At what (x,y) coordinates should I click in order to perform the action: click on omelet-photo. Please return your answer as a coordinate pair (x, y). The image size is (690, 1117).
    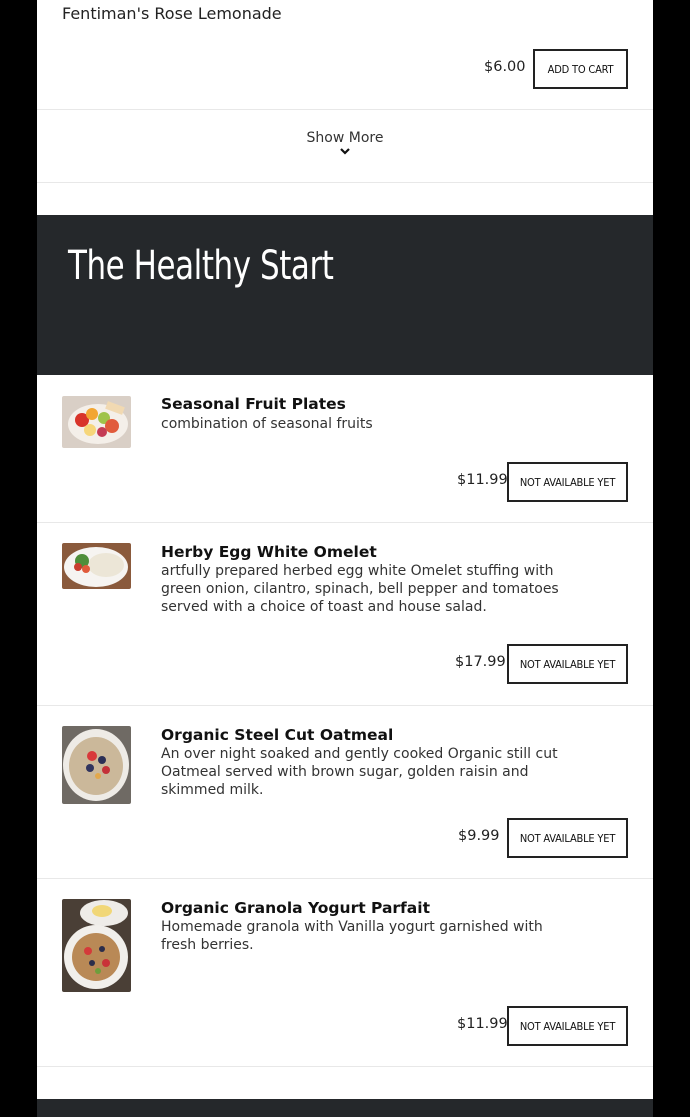
    Looking at the image, I should click on (96, 566).